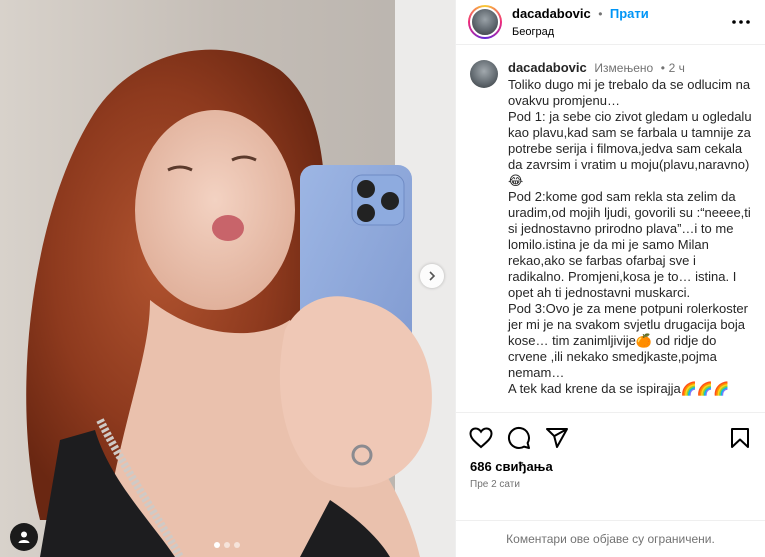 The width and height of the screenshot is (765, 557). I want to click on bookmark-icon, so click(740, 438).